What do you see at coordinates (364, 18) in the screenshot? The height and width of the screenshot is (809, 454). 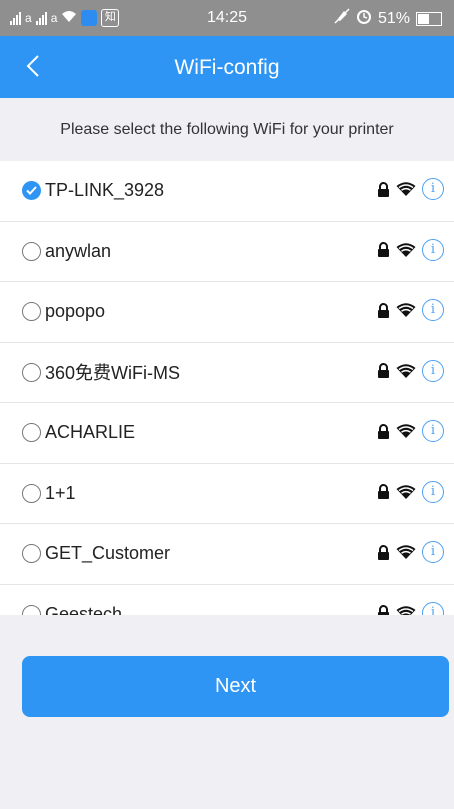 I see `alarm-icon` at bounding box center [364, 18].